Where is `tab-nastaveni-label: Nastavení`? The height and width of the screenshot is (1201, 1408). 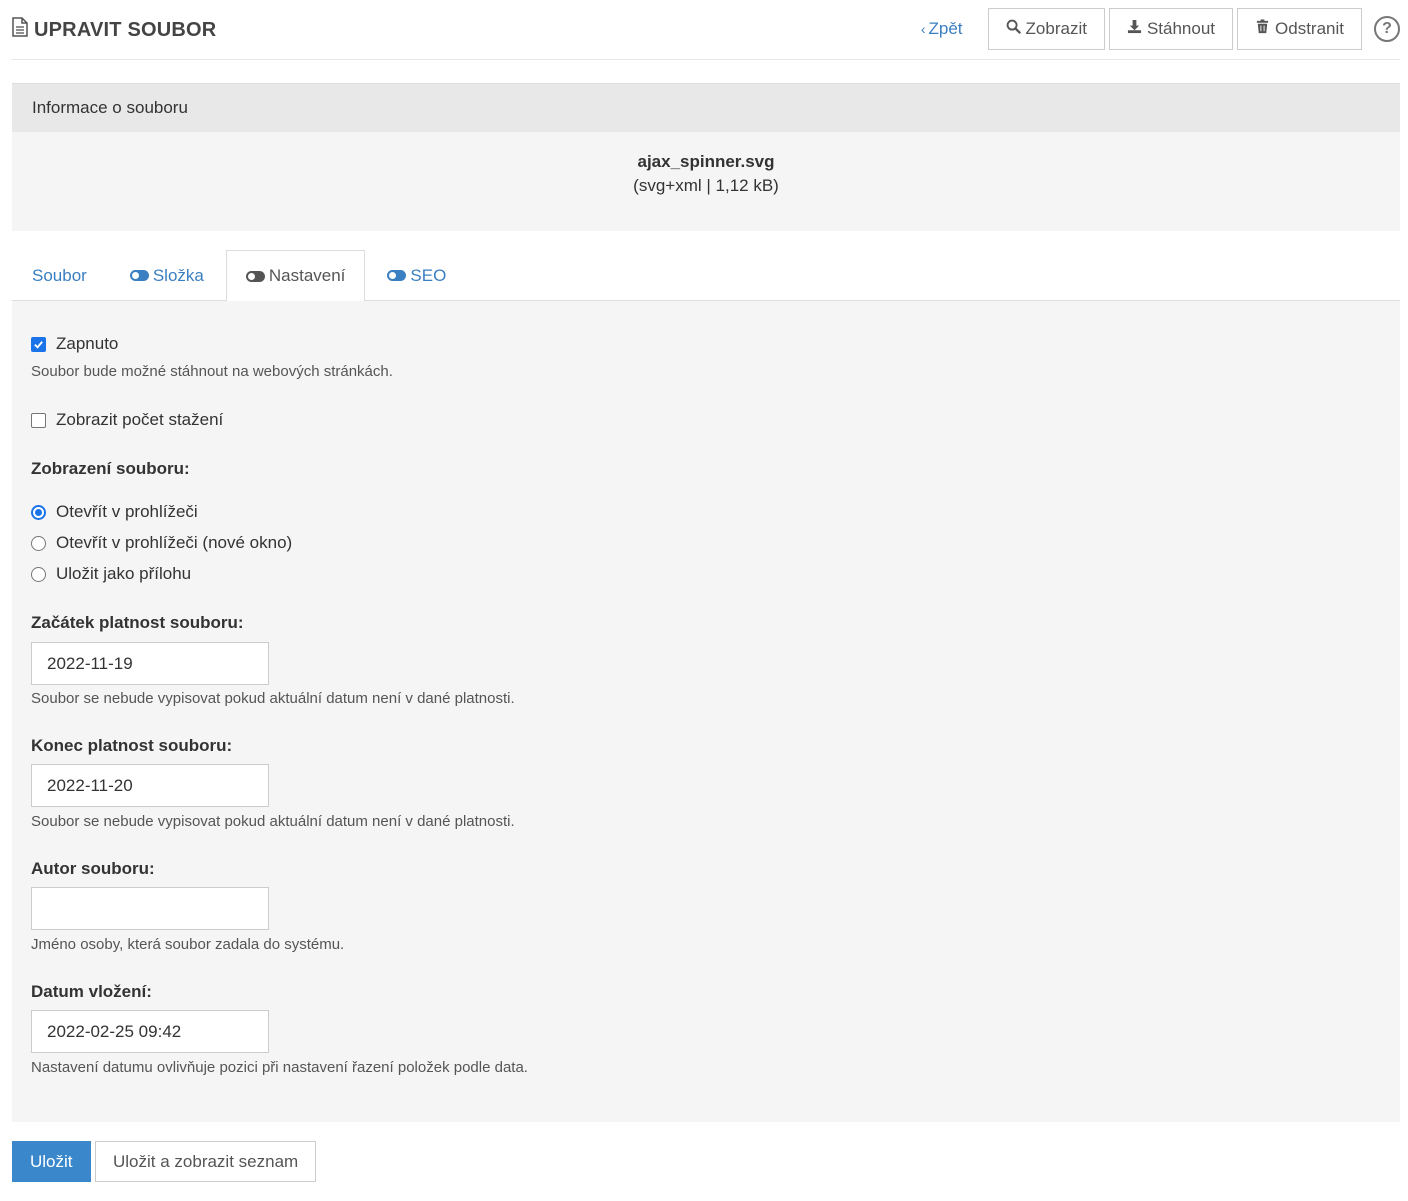
tab-nastaveni-label: Nastavení is located at coordinates (307, 275).